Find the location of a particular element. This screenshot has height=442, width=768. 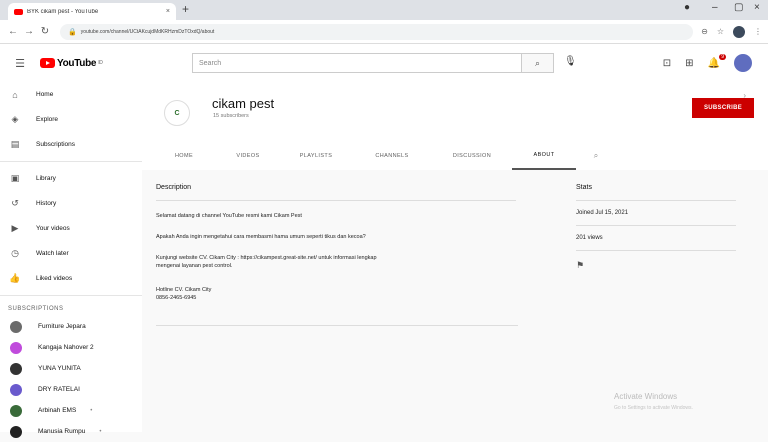

browser-profile-icon is located at coordinates (739, 31).